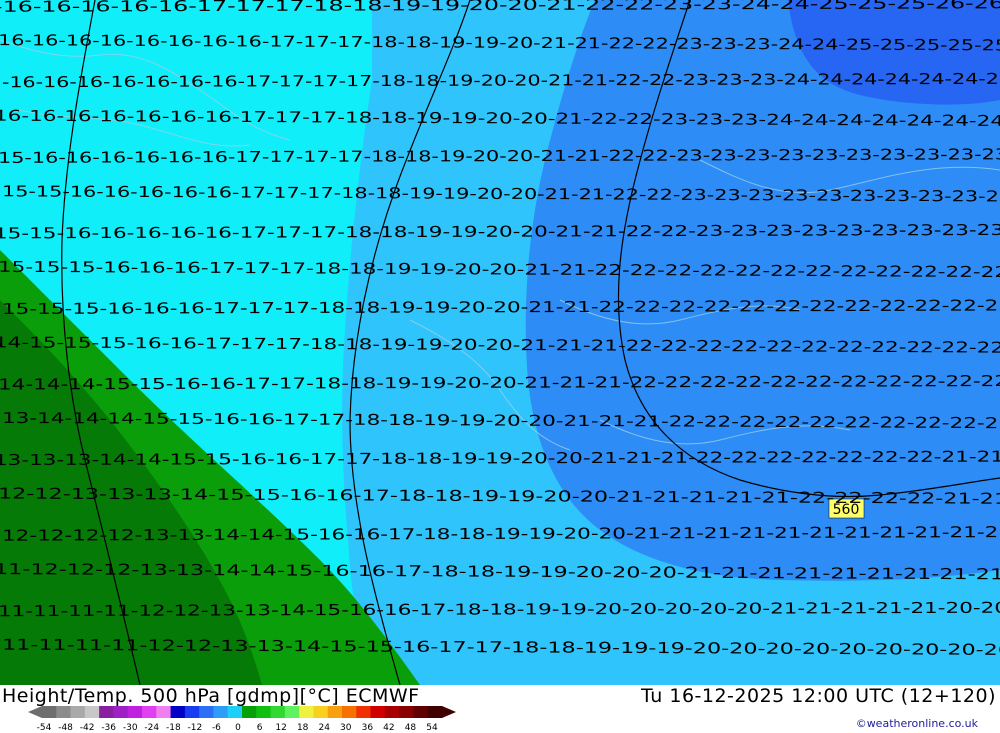  What do you see at coordinates (303, 728) in the screenshot?
I see `scale-label: 18` at bounding box center [303, 728].